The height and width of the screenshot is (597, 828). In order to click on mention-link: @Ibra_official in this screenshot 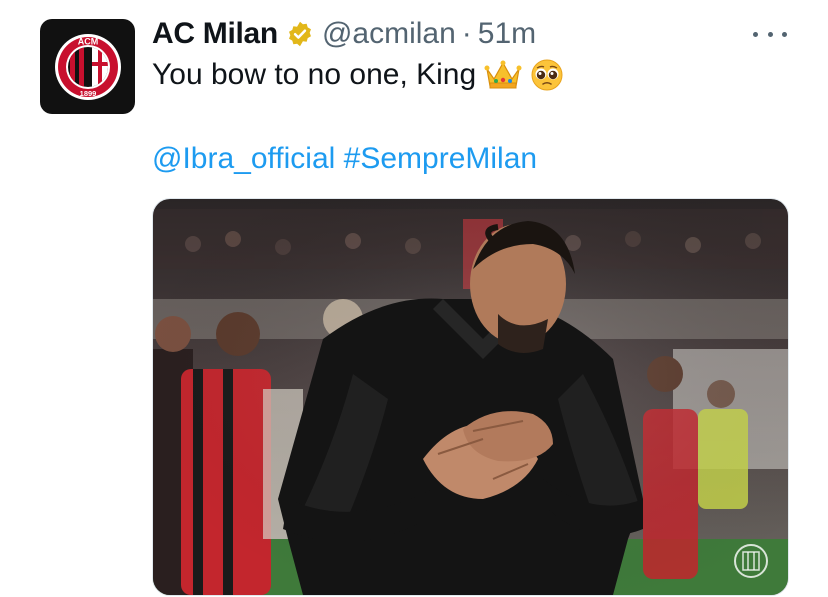, I will do `click(243, 158)`.